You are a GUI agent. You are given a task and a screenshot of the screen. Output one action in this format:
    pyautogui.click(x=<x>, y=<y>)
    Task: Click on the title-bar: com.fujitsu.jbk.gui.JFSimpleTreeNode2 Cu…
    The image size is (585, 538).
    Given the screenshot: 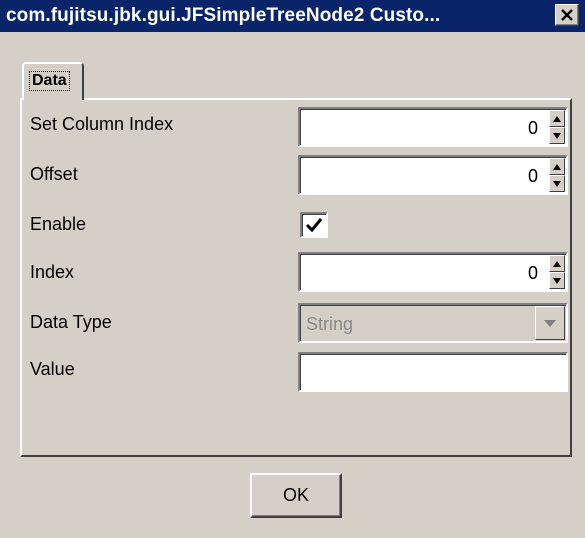 What is the action you would take?
    pyautogui.click(x=292, y=16)
    